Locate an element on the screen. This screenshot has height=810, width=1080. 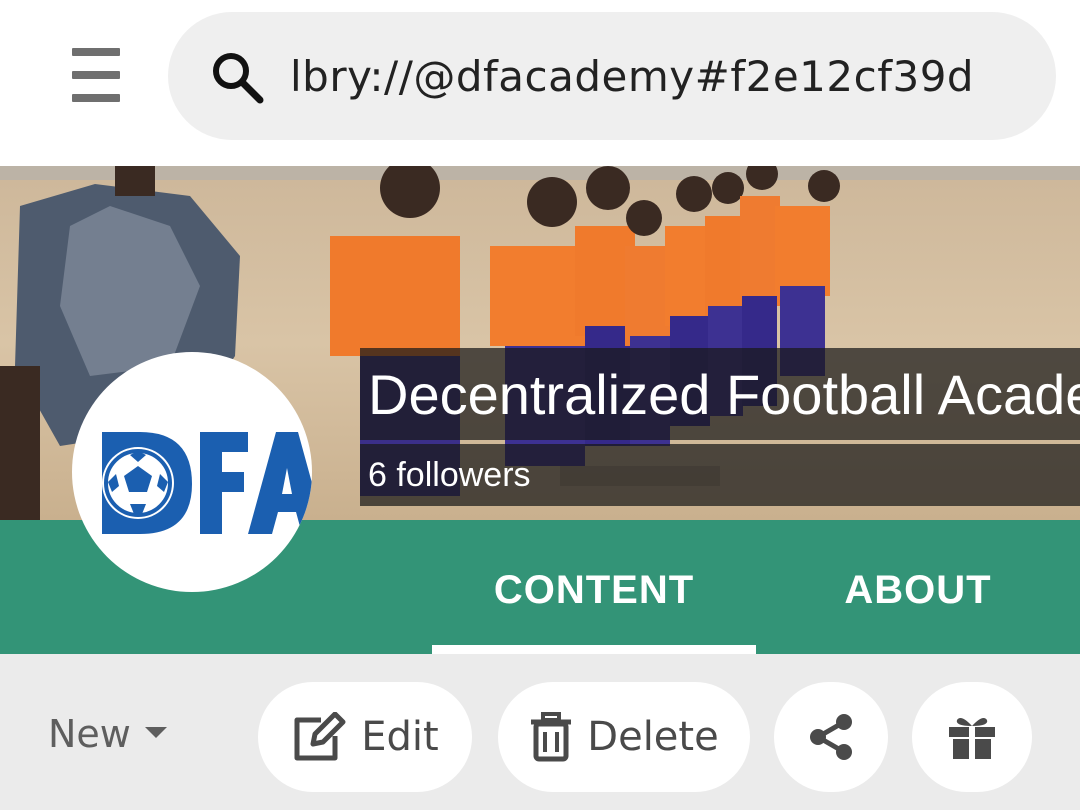
channel-title: Decentralized Football Academy is located at coordinates (724, 394).